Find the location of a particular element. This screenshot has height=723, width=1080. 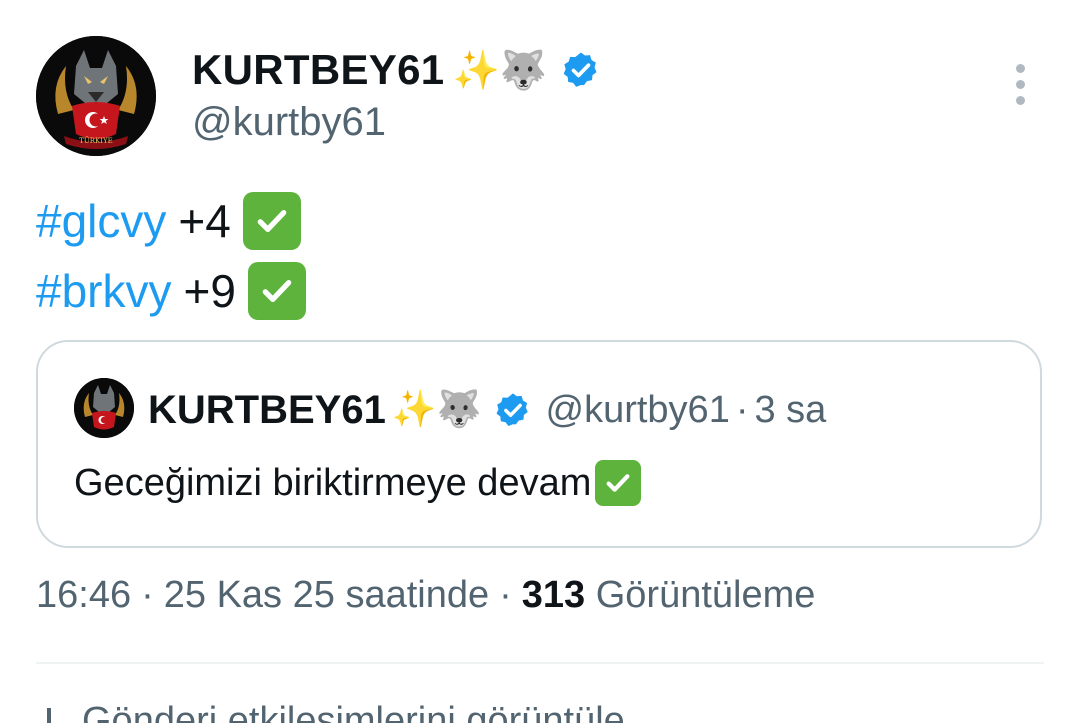

more-vertical-icon is located at coordinates (1020, 68).